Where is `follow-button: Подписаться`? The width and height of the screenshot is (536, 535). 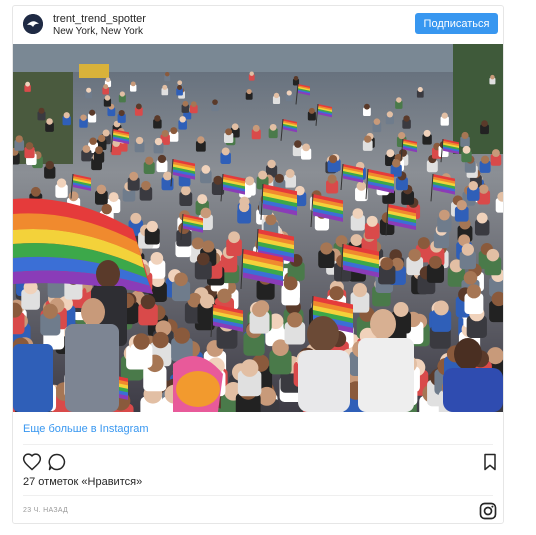
follow-button: Подписаться is located at coordinates (456, 23).